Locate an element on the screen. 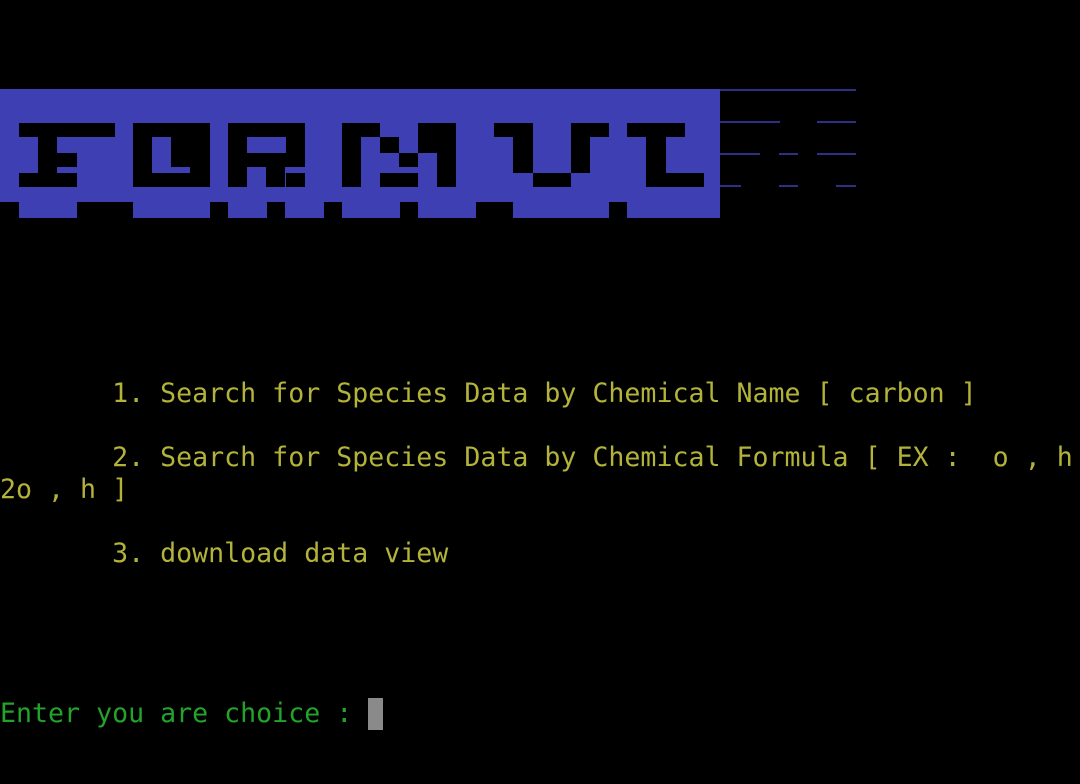  text-cursor is located at coordinates (376, 714).